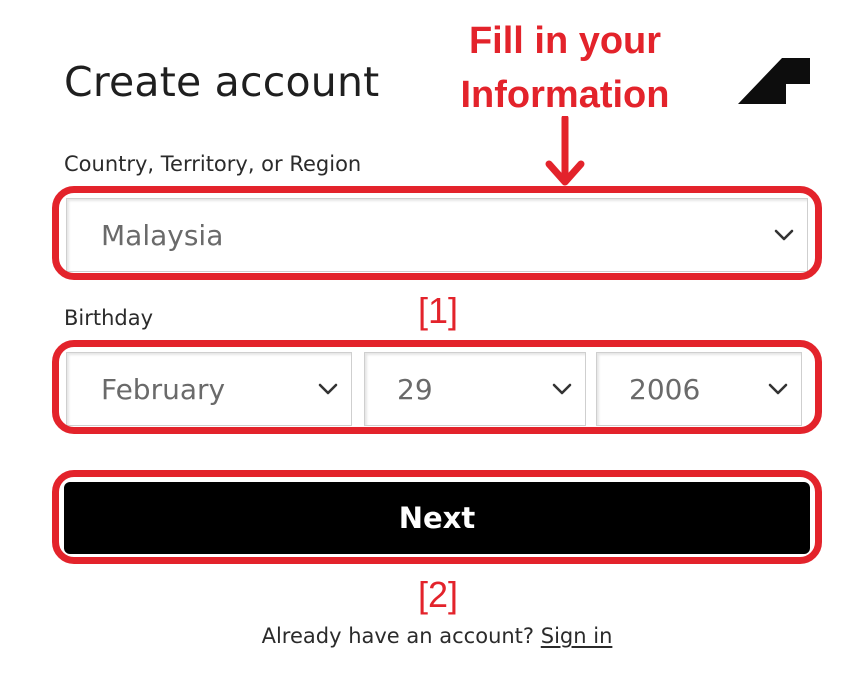  Describe the element at coordinates (162, 235) in the screenshot. I see `country-select-value: Malaysia` at that location.